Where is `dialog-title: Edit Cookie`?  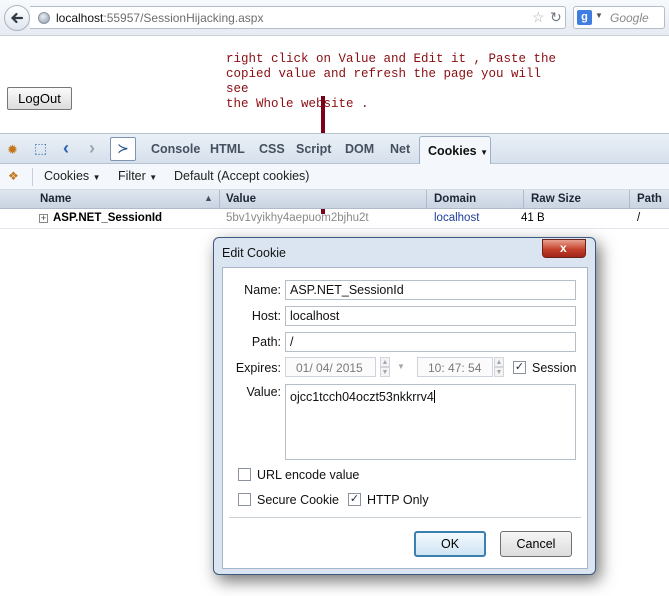
dialog-title: Edit Cookie is located at coordinates (254, 253).